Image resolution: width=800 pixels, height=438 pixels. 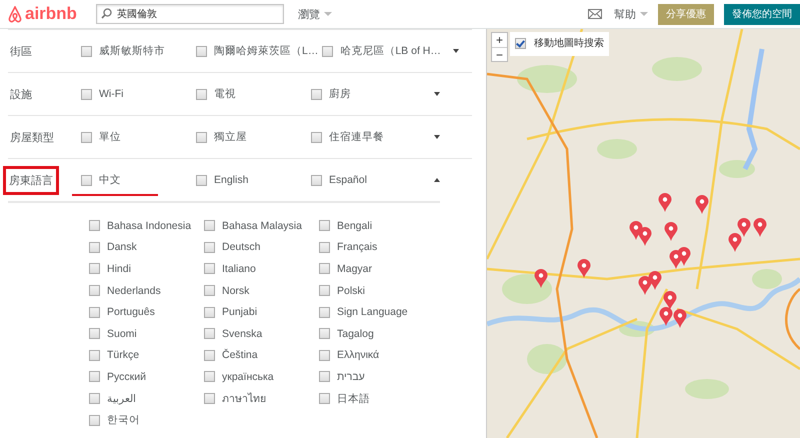 I want to click on language-label: Português, so click(x=131, y=312).